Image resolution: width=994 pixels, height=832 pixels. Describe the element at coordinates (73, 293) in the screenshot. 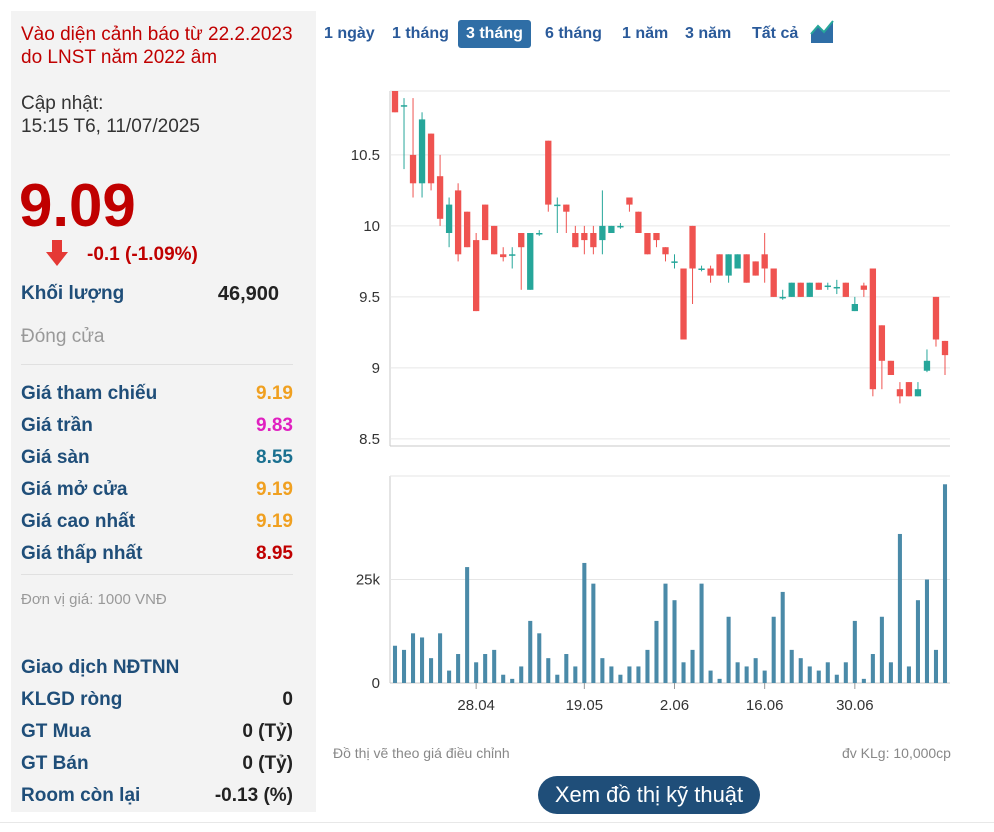

I see `volume-label: Khối lượng` at that location.